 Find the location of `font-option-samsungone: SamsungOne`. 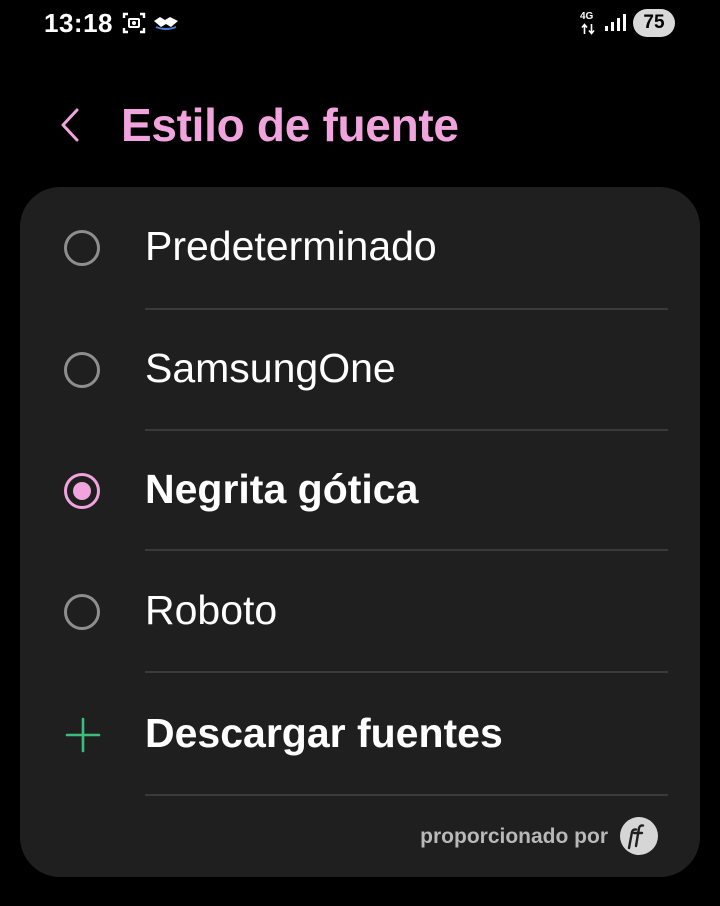

font-option-samsungone: SamsungOne is located at coordinates (360, 369).